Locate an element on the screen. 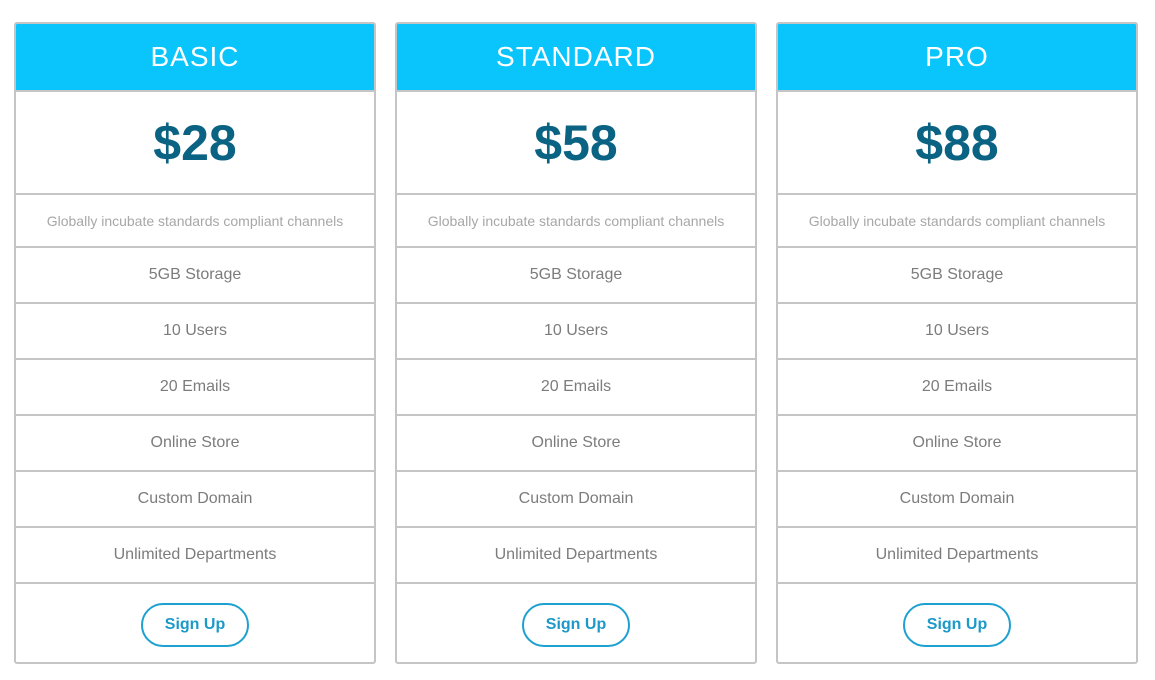 This screenshot has width=1155, height=680. plan-name: PRO is located at coordinates (957, 58).